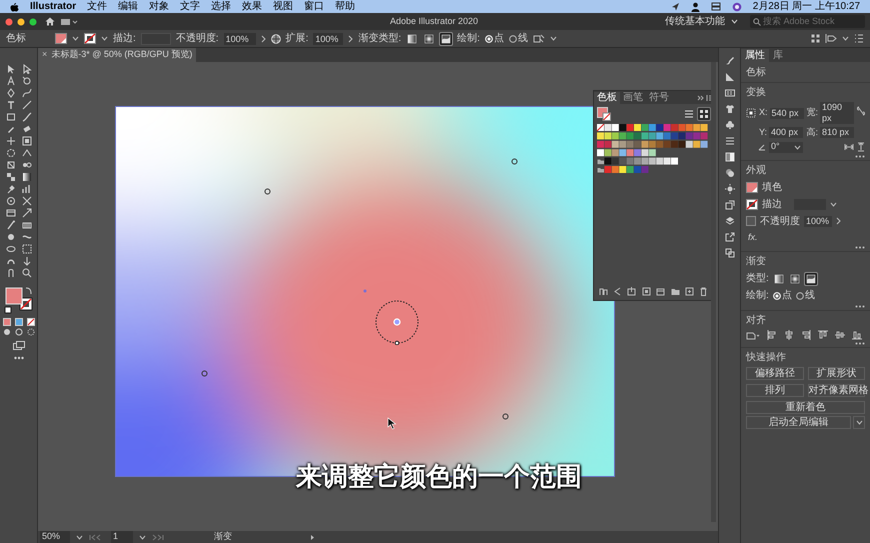 The height and width of the screenshot is (543, 870). Describe the element at coordinates (45, 55) in the screenshot. I see `close-button: ×` at that location.